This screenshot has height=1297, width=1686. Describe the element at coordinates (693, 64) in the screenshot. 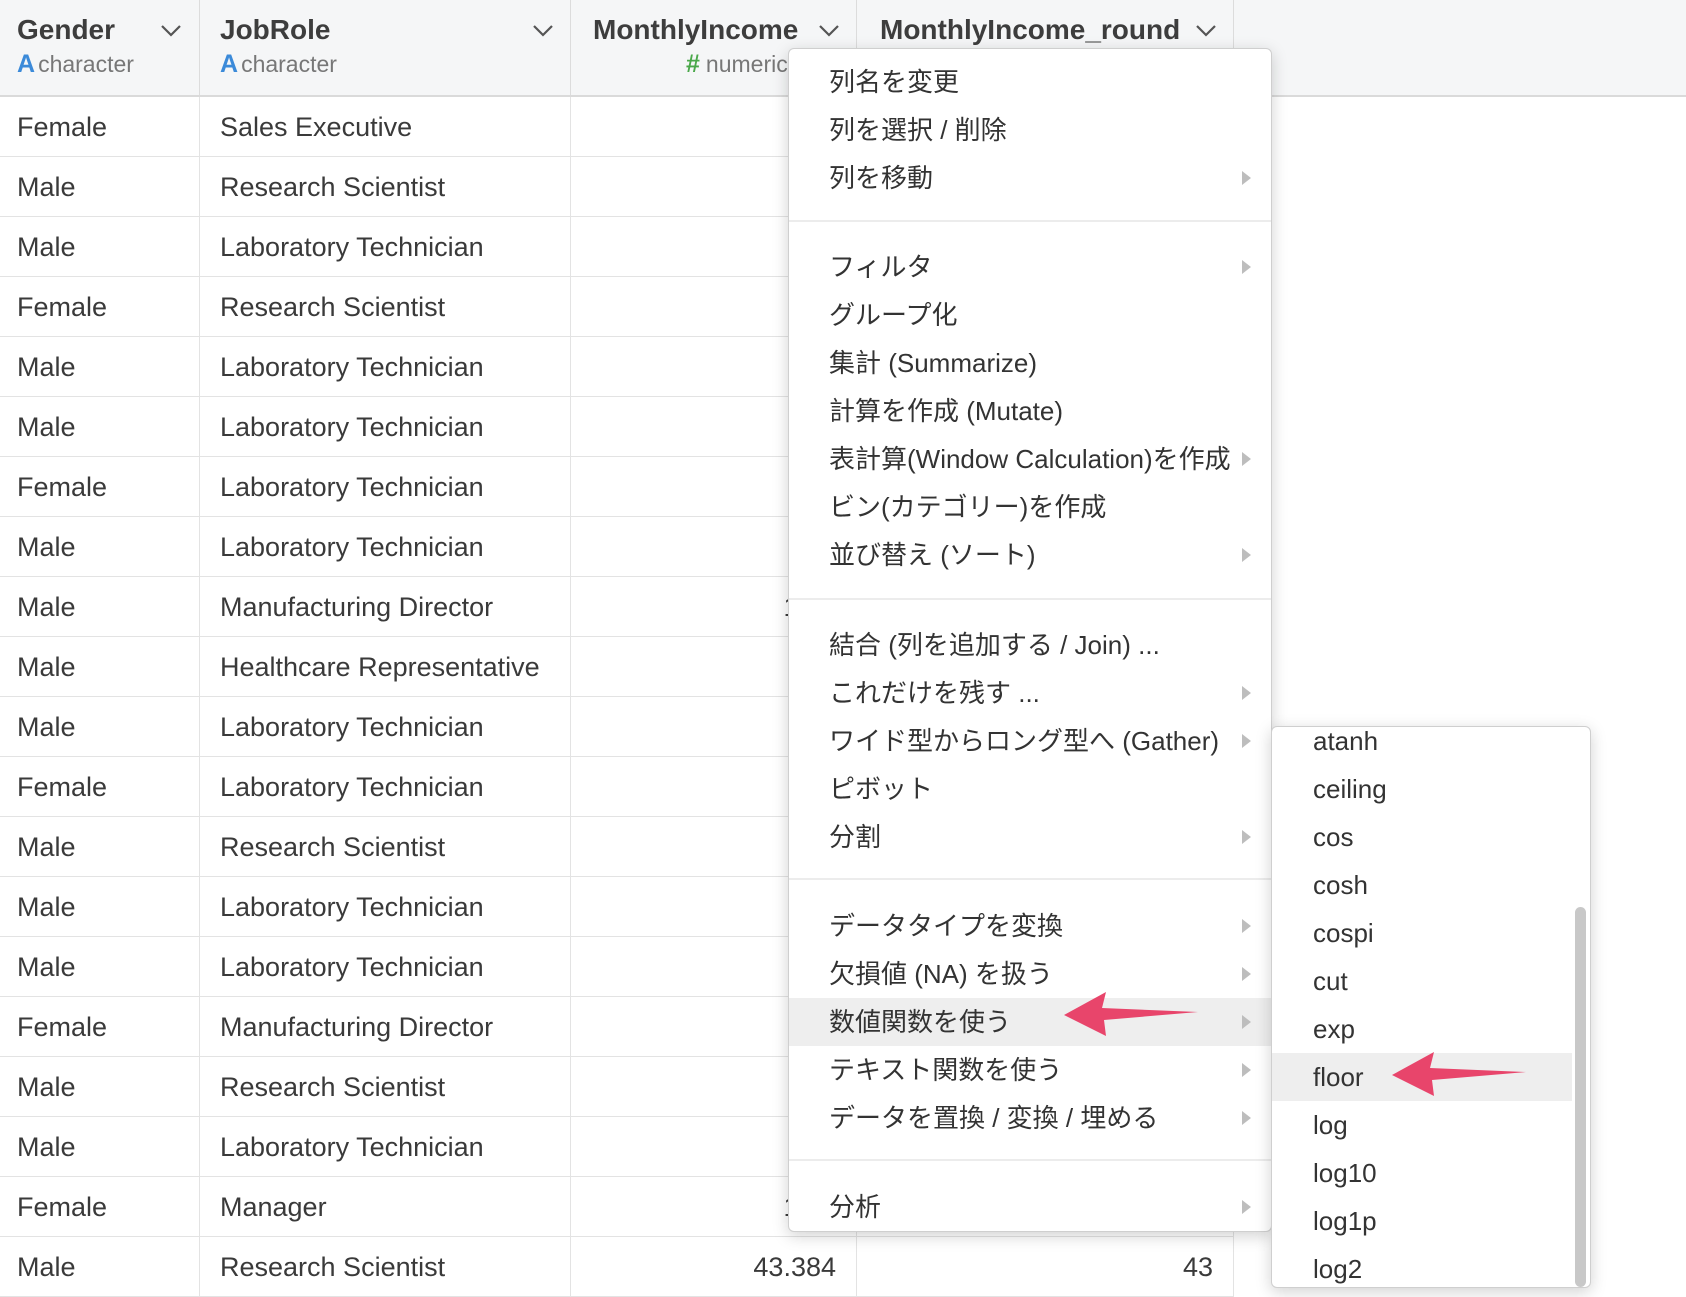

I see `numeric-type-icon: #` at that location.